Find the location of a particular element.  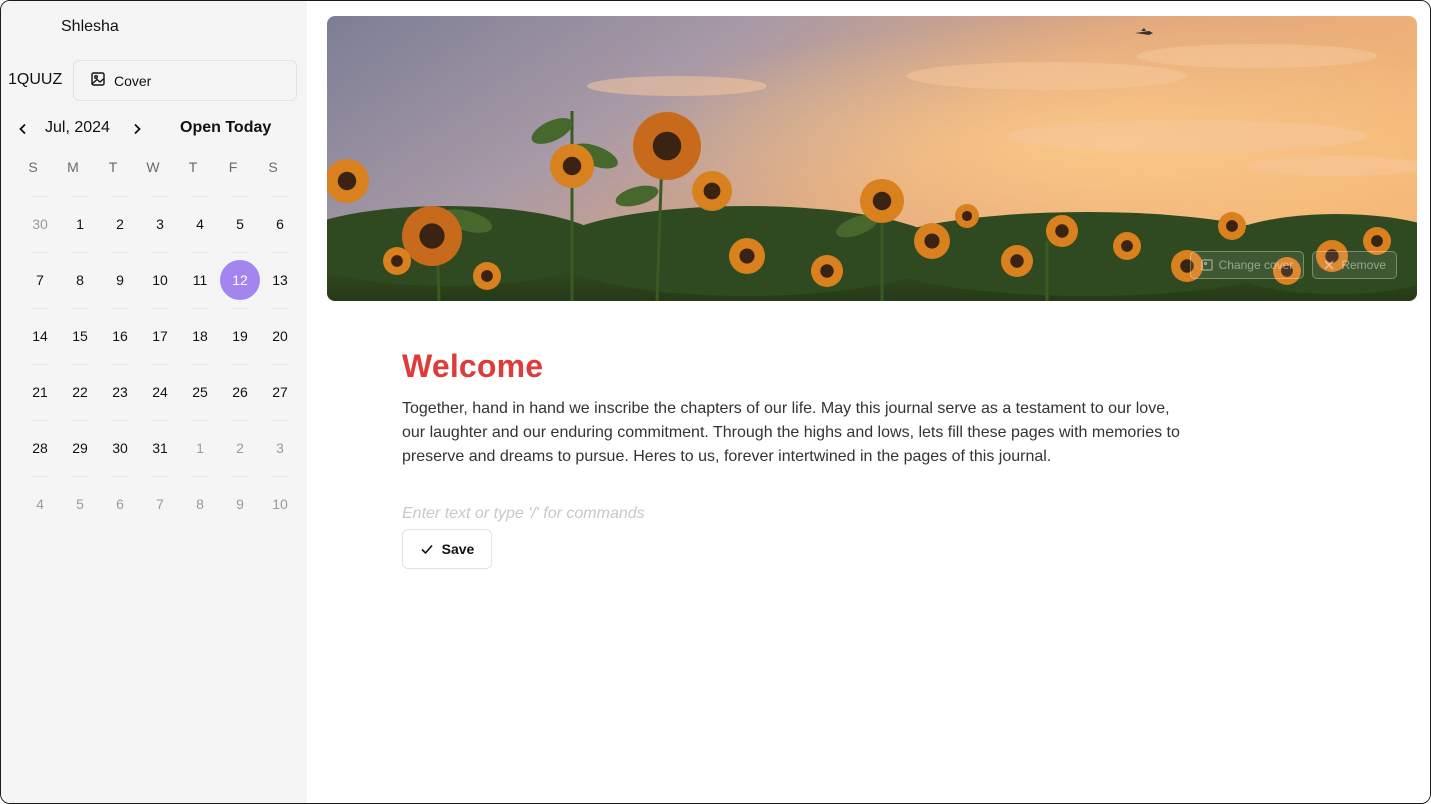

weekday-label: S is located at coordinates (33, 167).